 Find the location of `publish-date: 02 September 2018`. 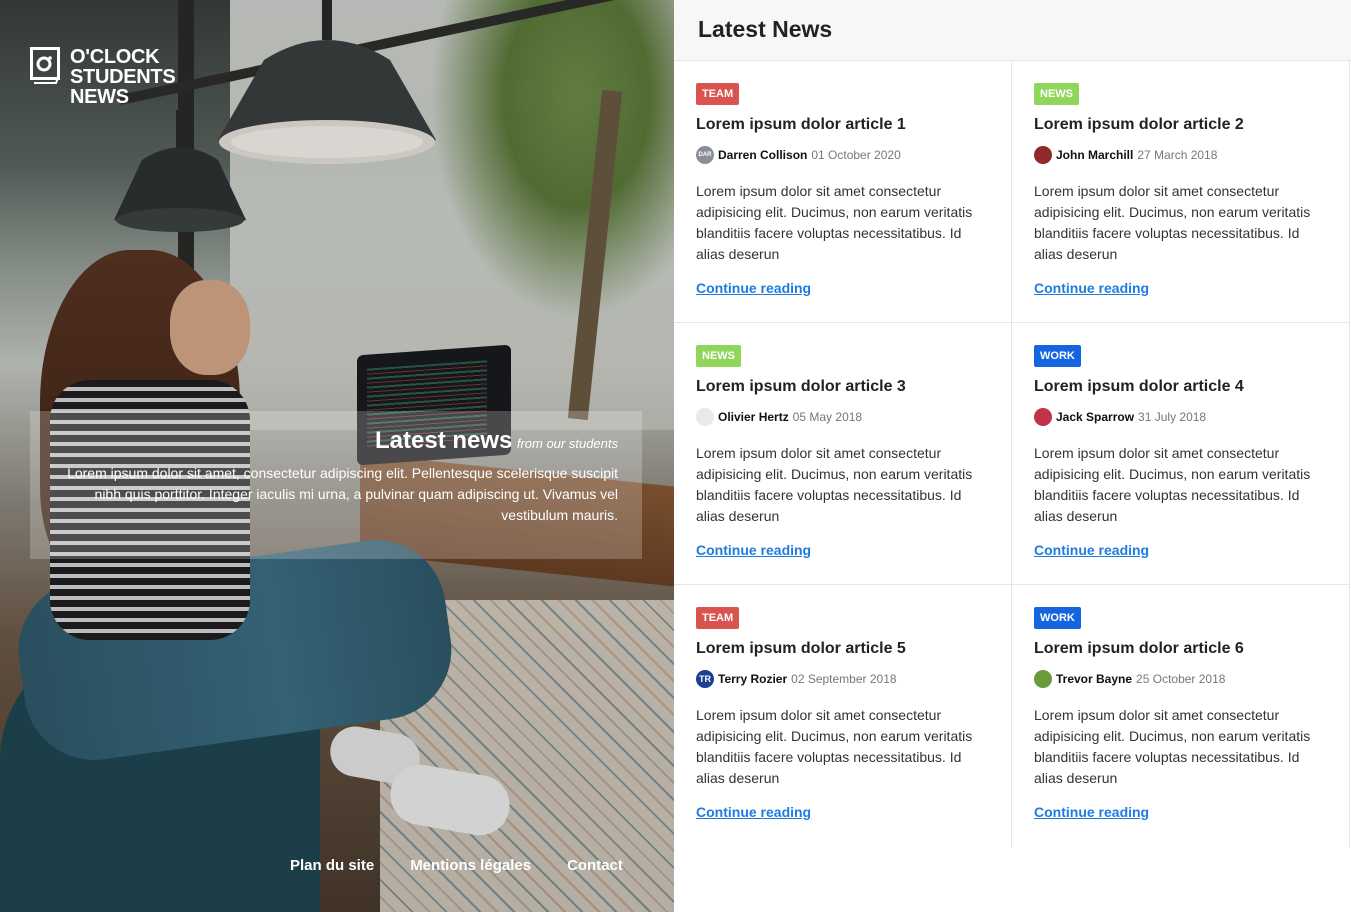

publish-date: 02 September 2018 is located at coordinates (844, 679).